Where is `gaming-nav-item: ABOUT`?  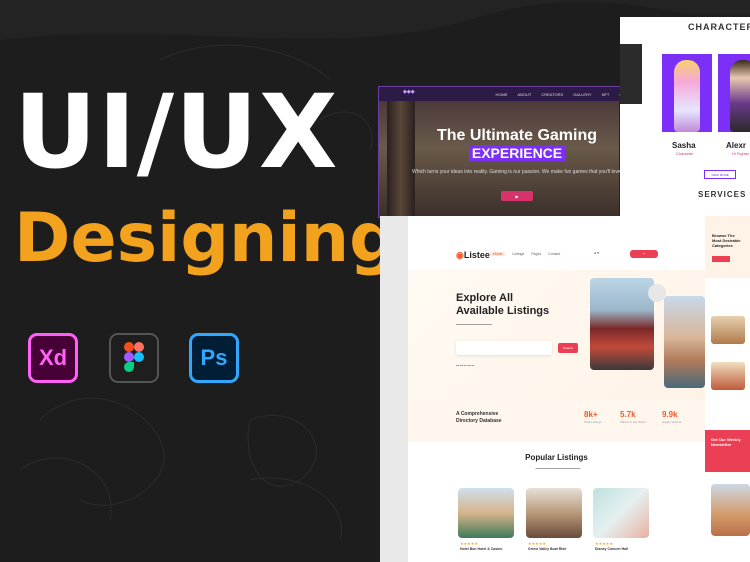 gaming-nav-item: ABOUT is located at coordinates (525, 94).